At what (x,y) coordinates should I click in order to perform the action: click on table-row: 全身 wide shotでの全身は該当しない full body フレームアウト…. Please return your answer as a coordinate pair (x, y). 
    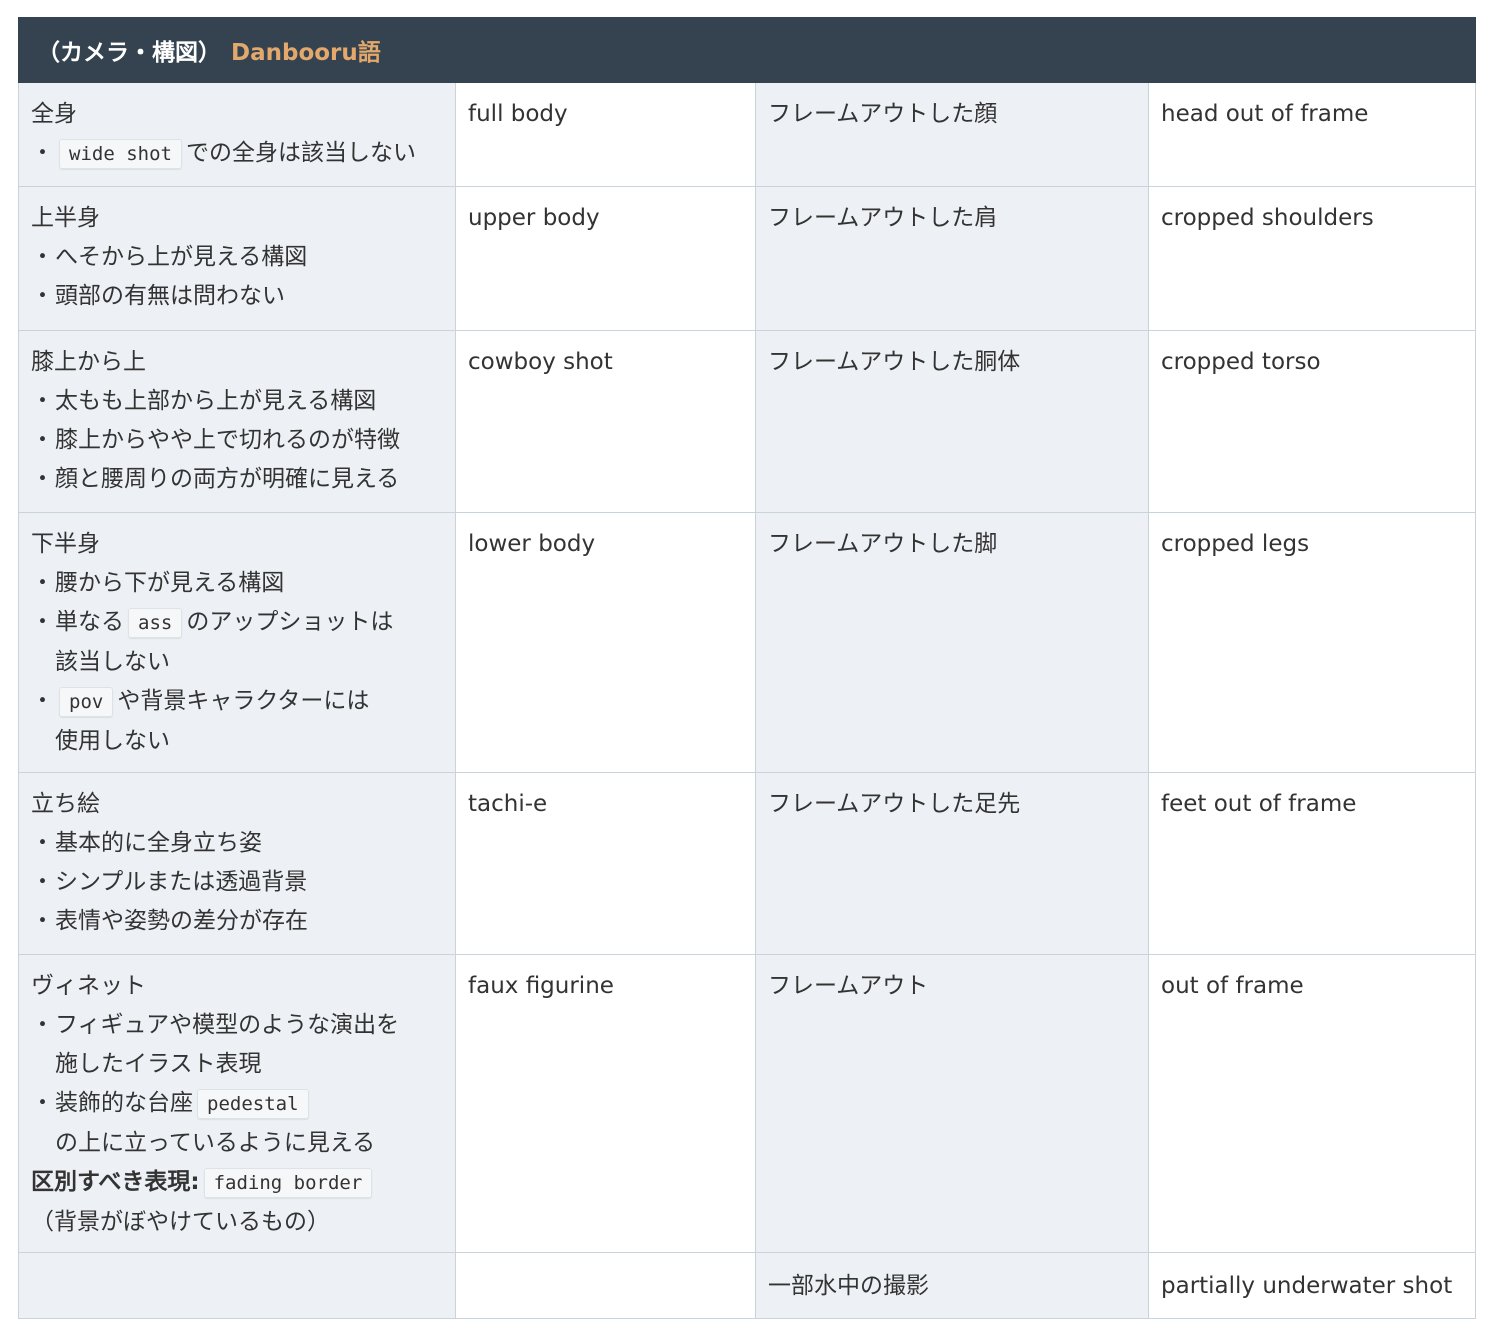
    Looking at the image, I should click on (747, 134).